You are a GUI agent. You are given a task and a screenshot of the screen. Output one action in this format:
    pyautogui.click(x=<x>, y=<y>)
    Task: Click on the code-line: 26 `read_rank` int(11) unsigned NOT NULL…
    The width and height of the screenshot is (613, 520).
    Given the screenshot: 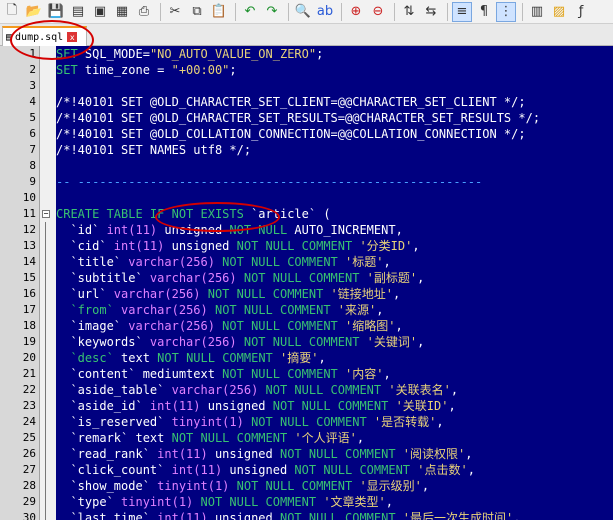 What is the action you would take?
    pyautogui.click(x=318, y=454)
    